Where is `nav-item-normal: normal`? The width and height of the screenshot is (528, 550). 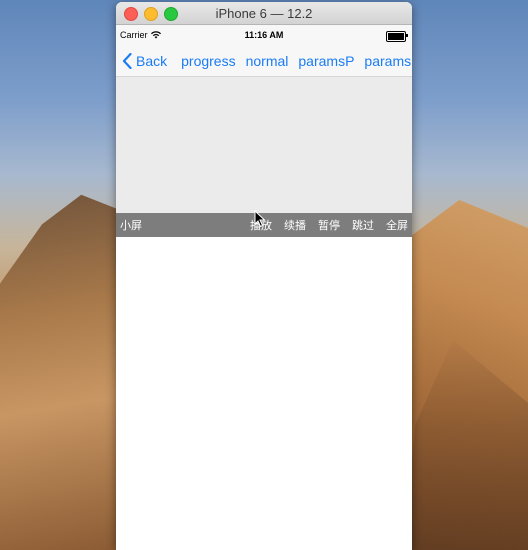 nav-item-normal: normal is located at coordinates (267, 61).